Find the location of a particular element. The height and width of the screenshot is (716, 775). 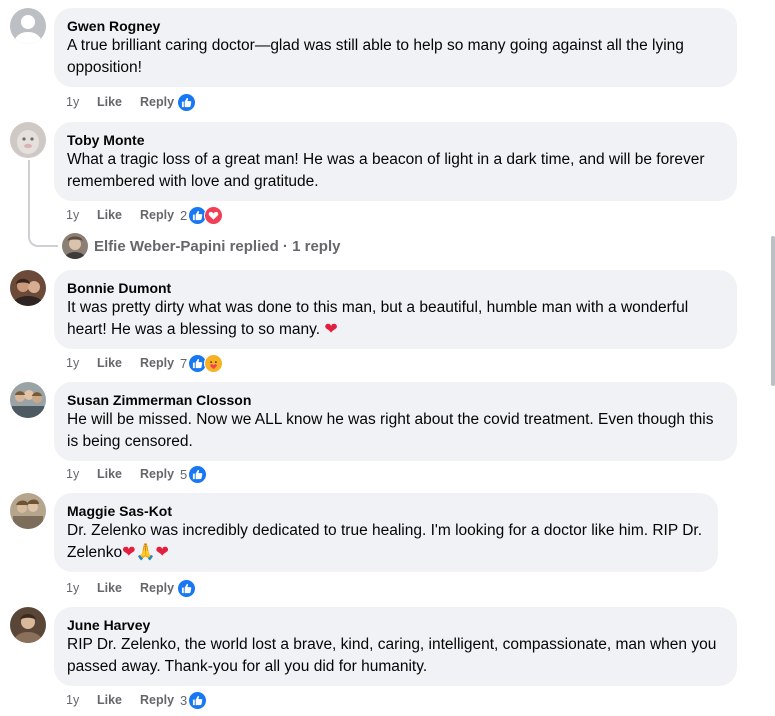

care-reaction-icon is located at coordinates (214, 363).